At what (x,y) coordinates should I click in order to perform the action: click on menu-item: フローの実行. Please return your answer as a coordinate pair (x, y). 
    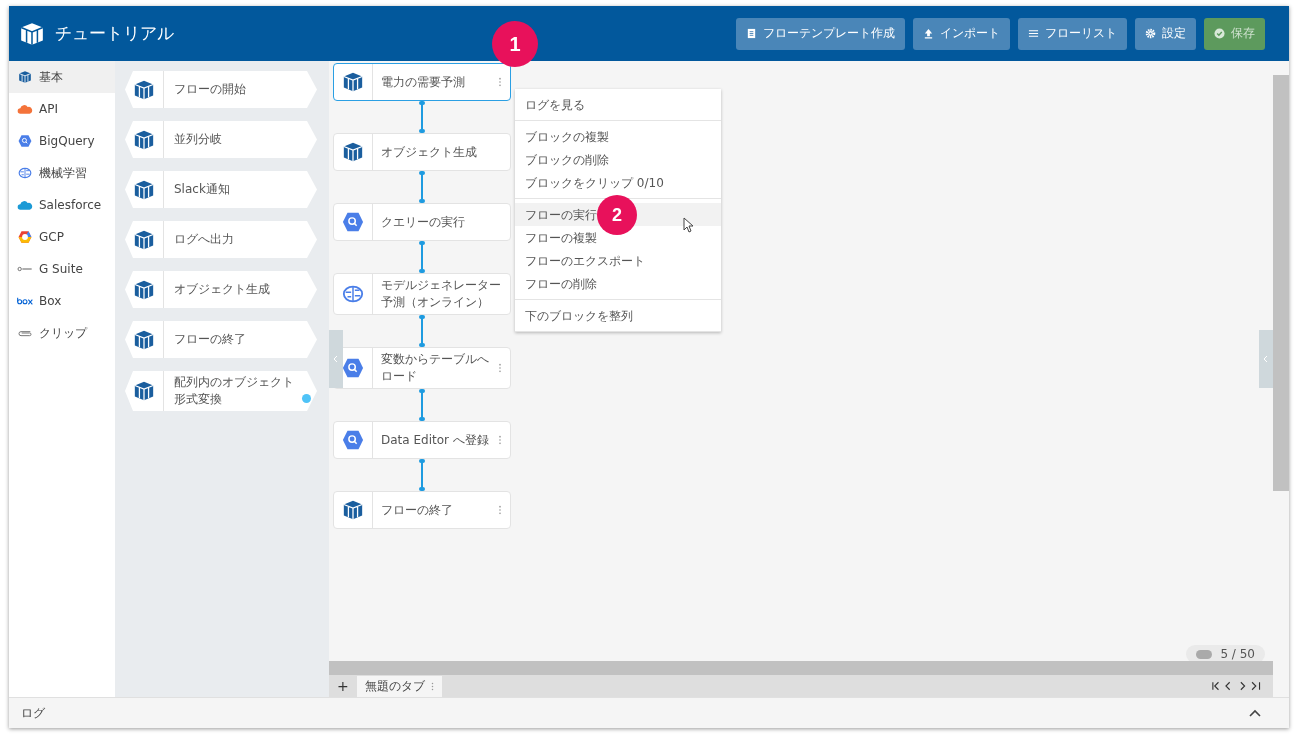
    Looking at the image, I should click on (561, 215).